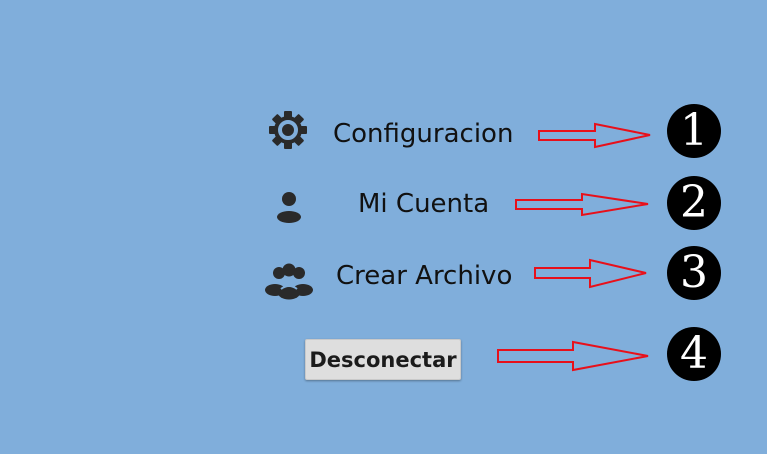  What do you see at coordinates (694, 273) in the screenshot?
I see `annotation-badge-3: 3` at bounding box center [694, 273].